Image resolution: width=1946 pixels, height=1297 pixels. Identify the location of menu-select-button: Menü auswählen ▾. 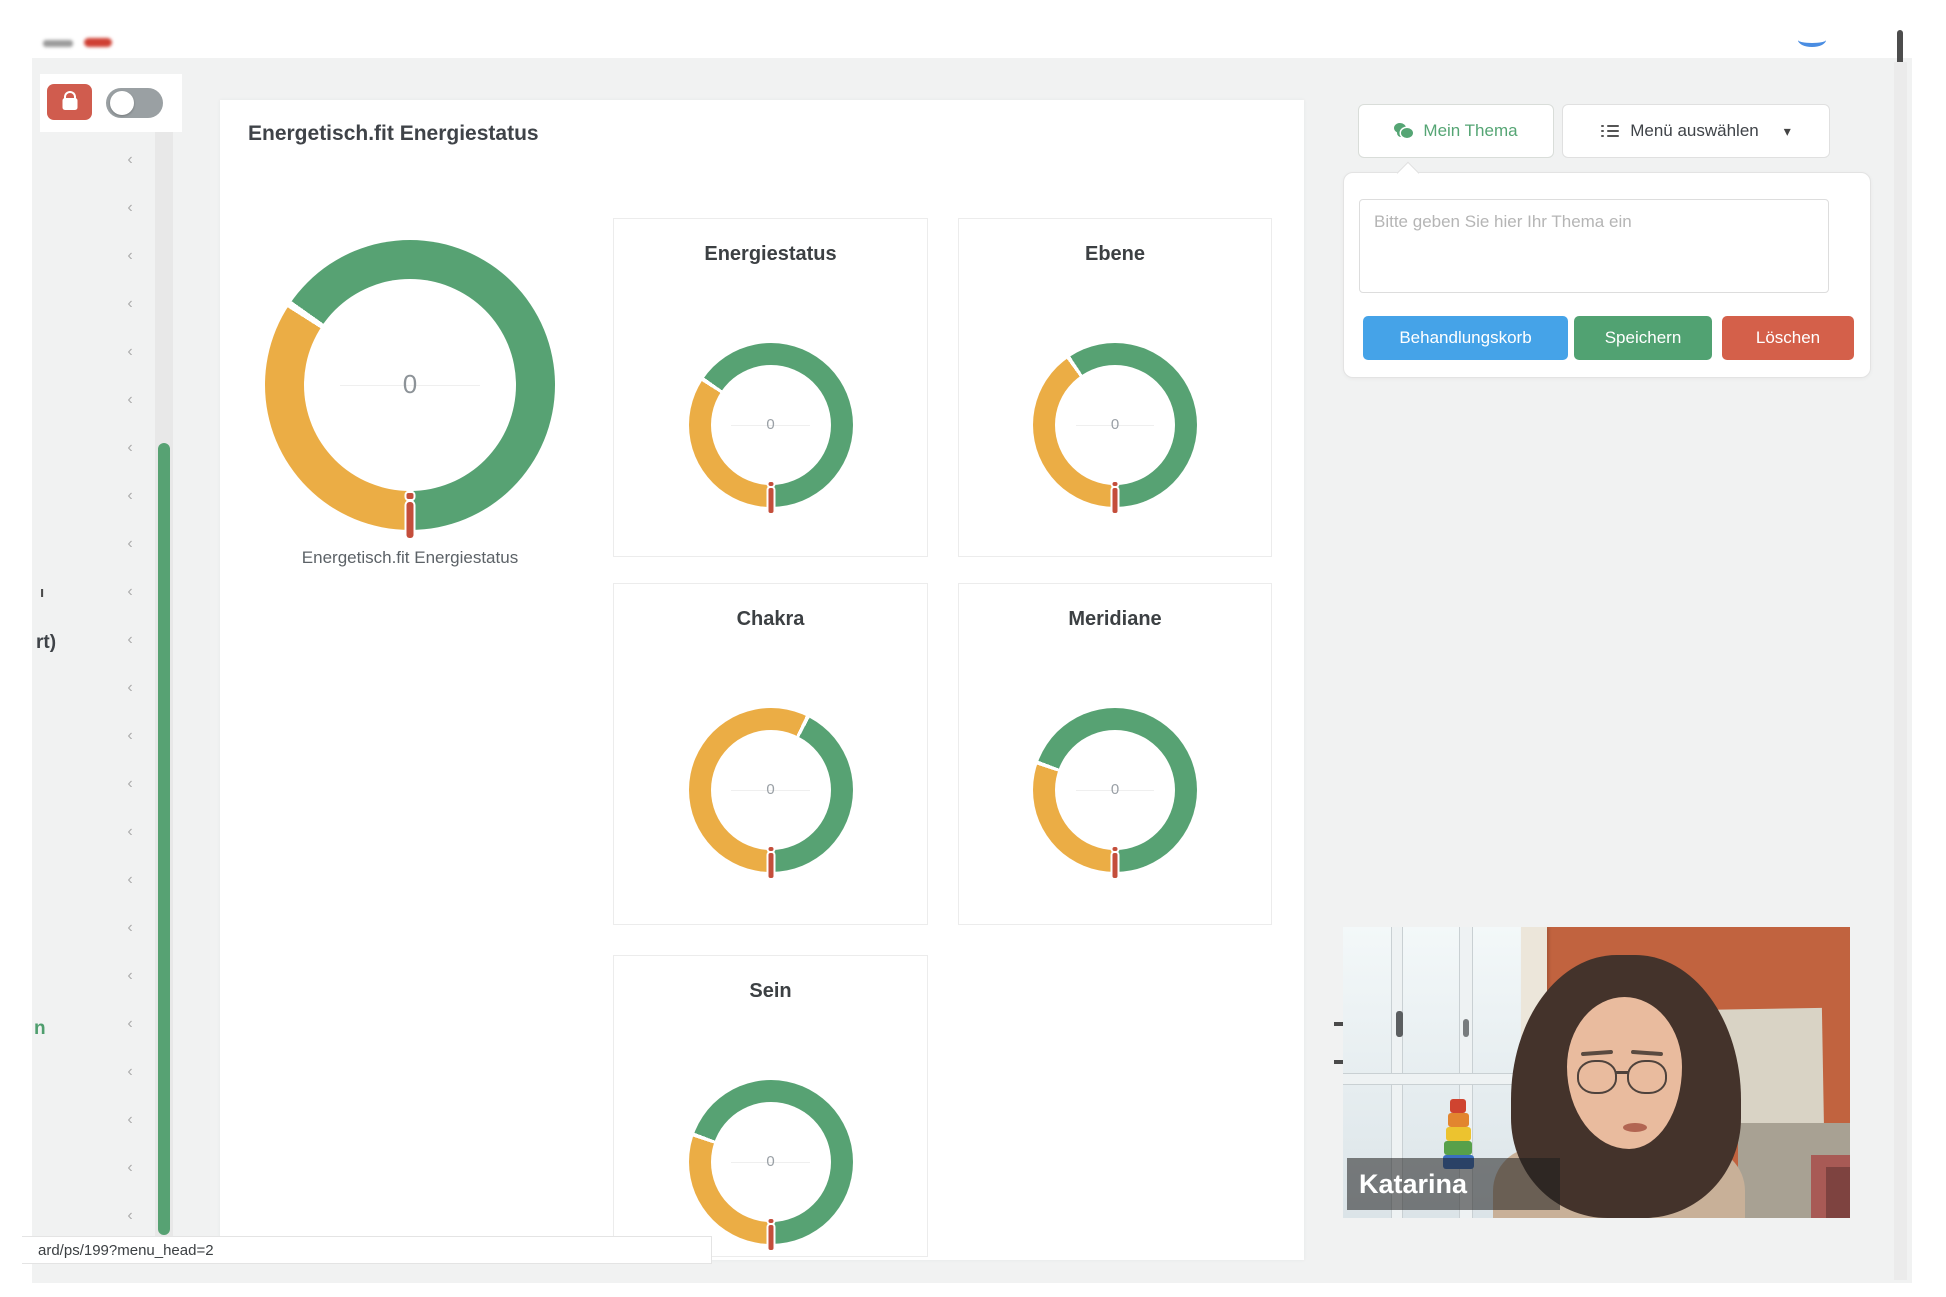
(1696, 131).